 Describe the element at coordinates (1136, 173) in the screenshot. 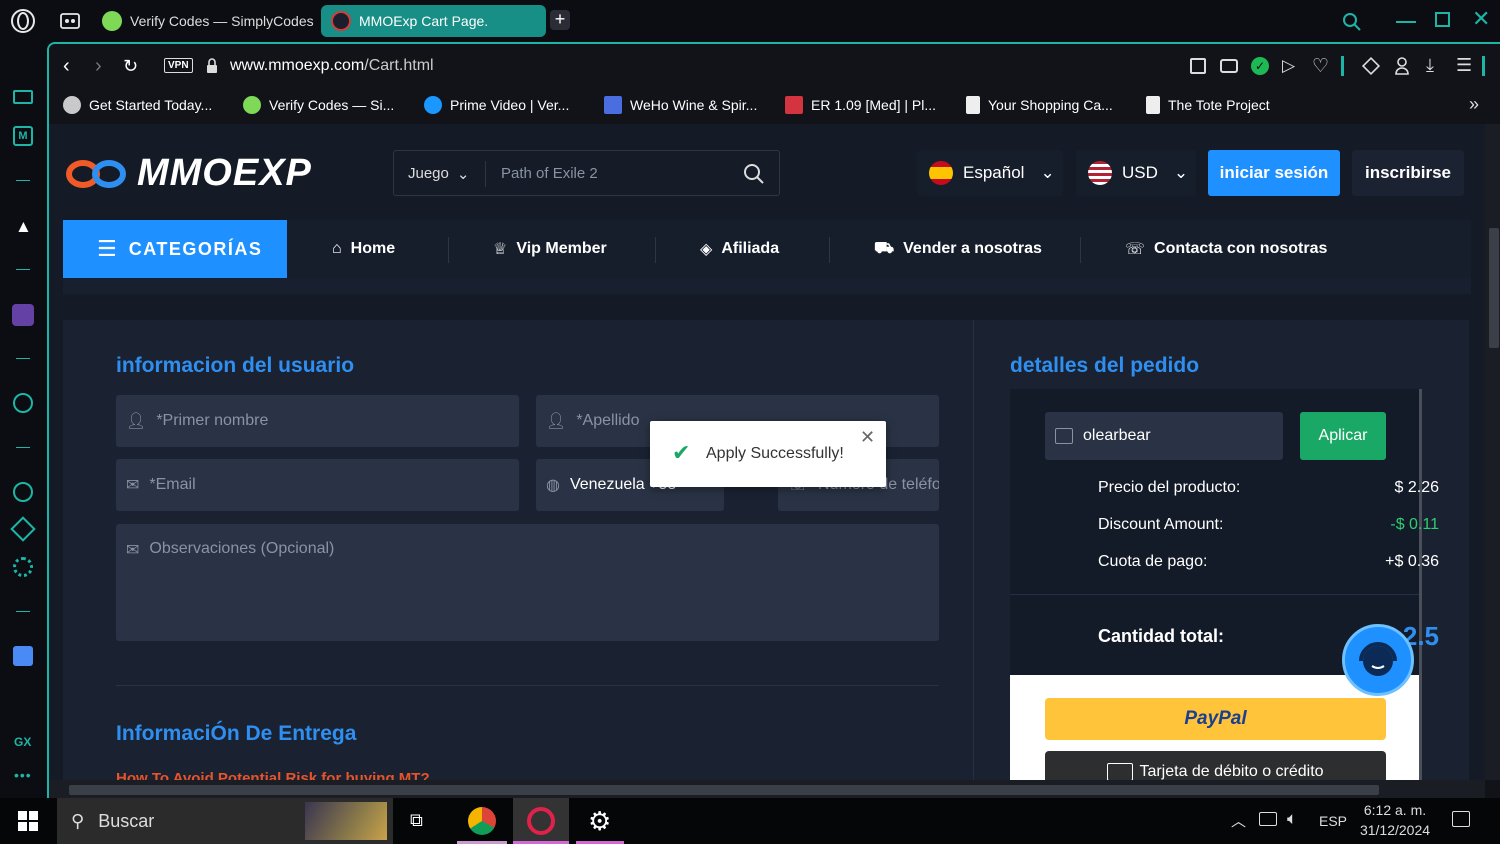

I see `currency-select: USD ⌄` at that location.